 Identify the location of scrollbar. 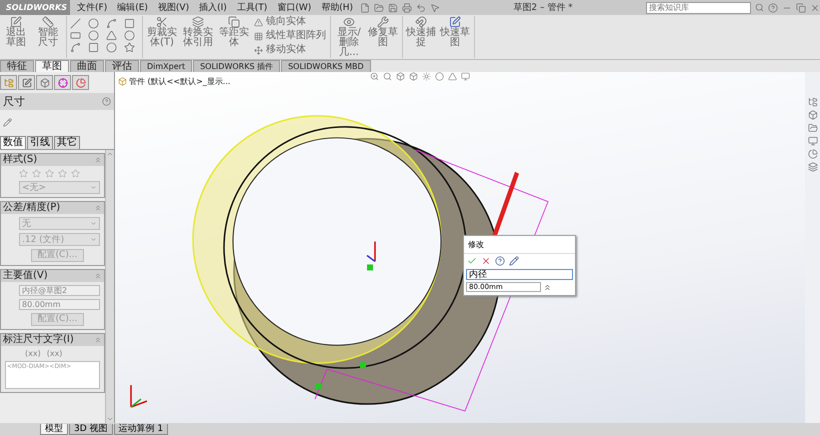
(109, 286).